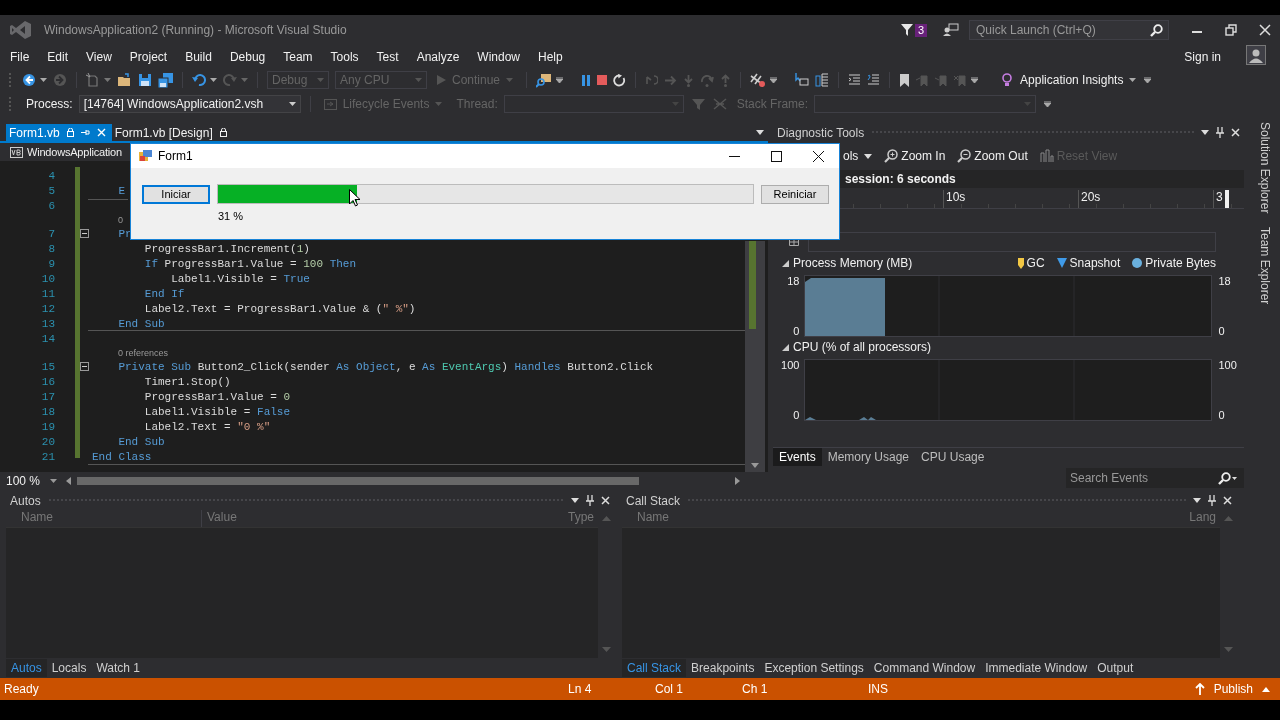 The width and height of the screenshot is (1280, 720). Describe the element at coordinates (1202, 56) in the screenshot. I see `sign-in-link: Sign in` at that location.